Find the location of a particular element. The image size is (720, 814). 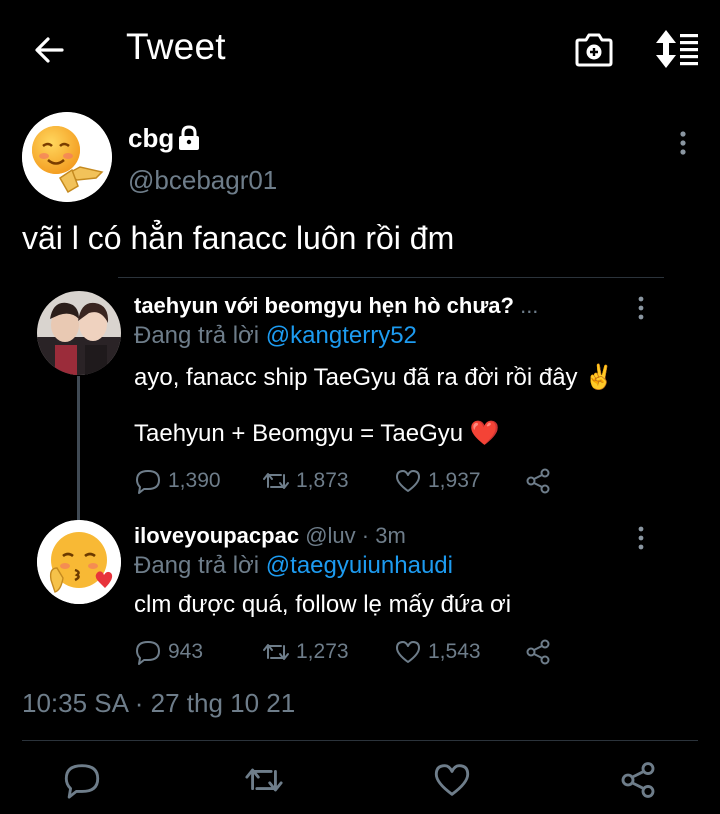

like-button: 1,937 is located at coordinates (437, 481).